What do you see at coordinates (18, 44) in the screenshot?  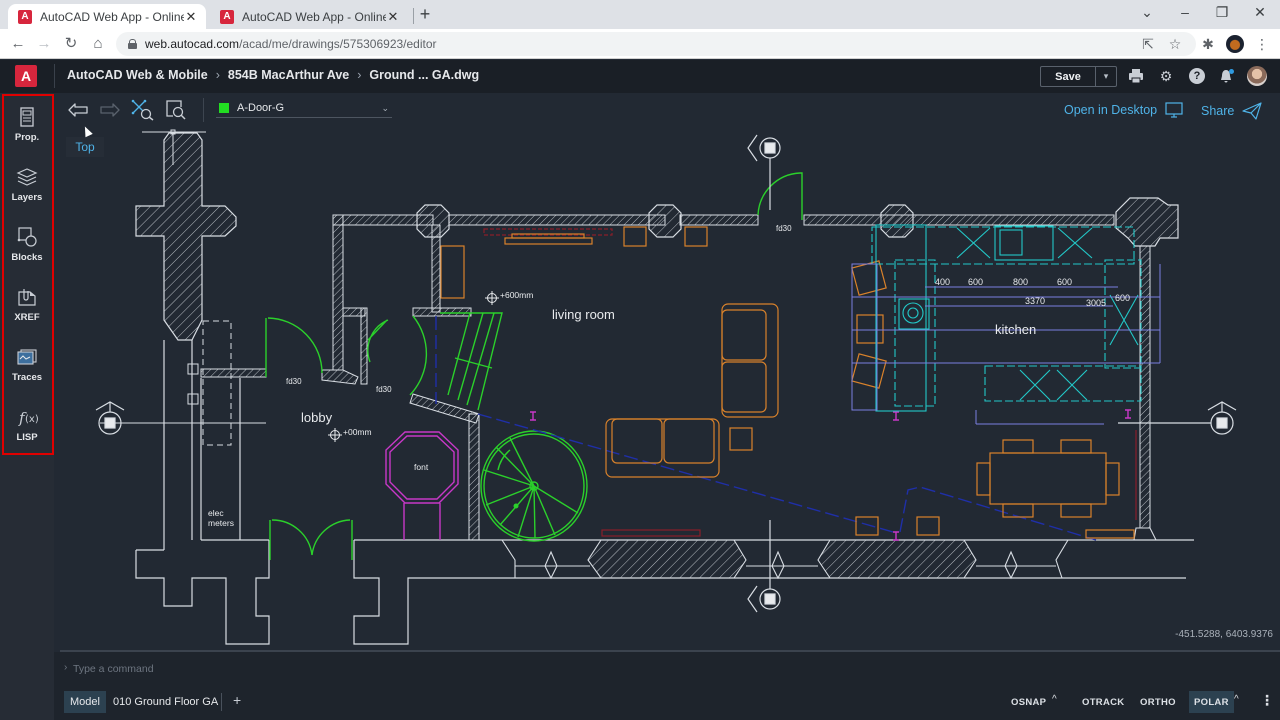 I see `back-button: ←` at bounding box center [18, 44].